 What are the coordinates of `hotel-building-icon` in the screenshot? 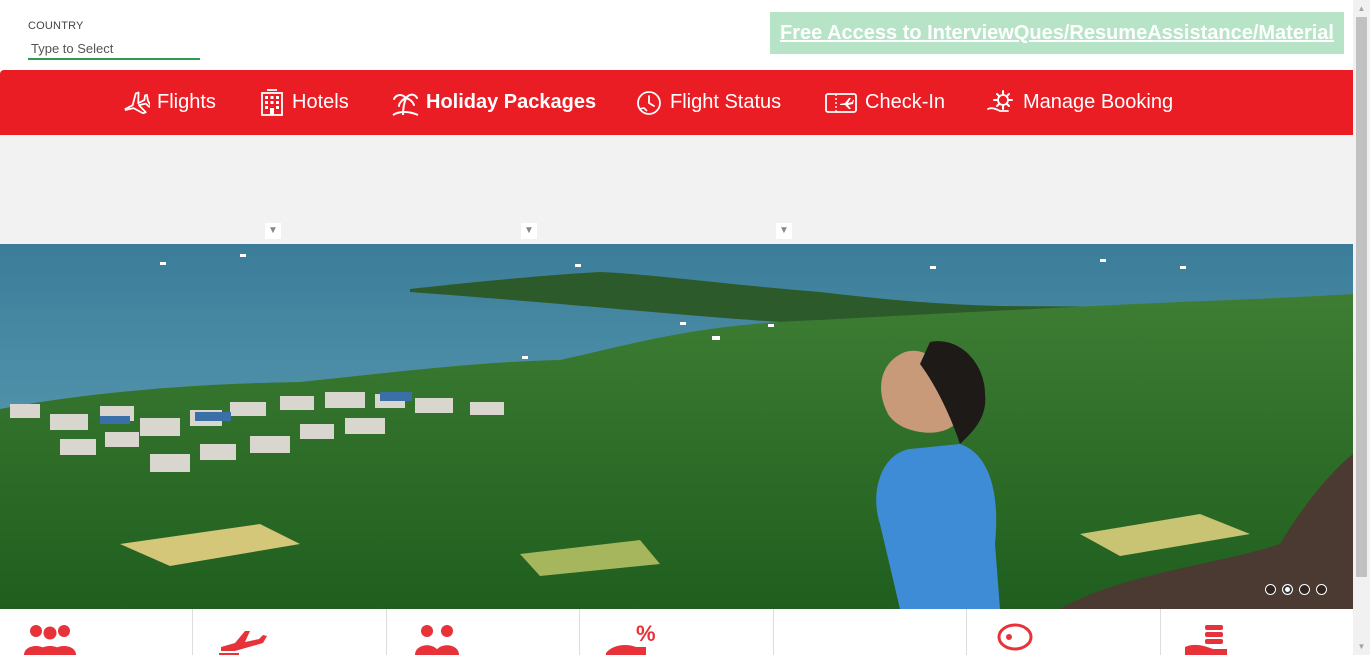 It's located at (272, 102).